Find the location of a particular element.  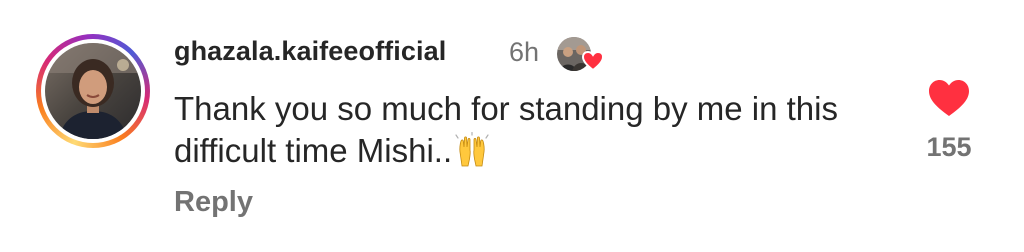

username: ghazala.kaifeeofficial is located at coordinates (310, 51).